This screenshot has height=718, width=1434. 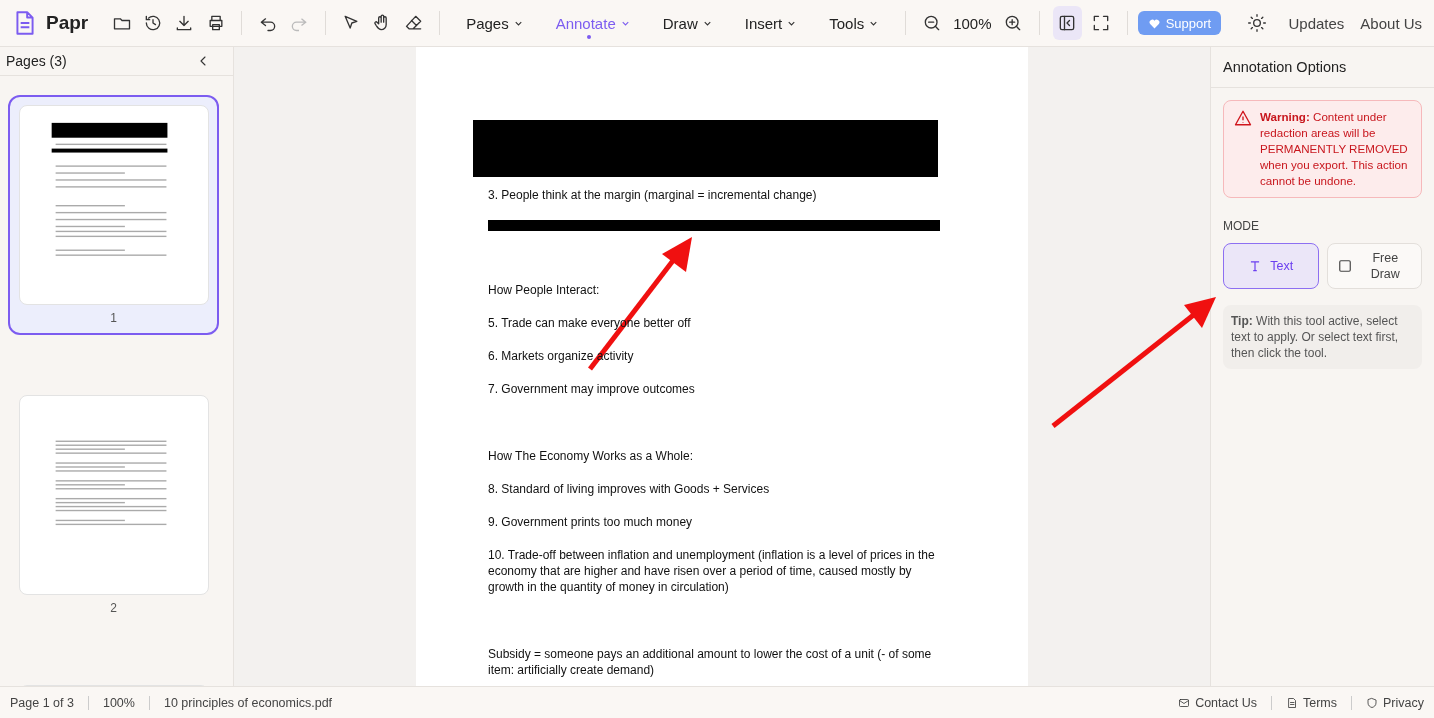 I want to click on menu-tab: Annotate, so click(x=593, y=23).